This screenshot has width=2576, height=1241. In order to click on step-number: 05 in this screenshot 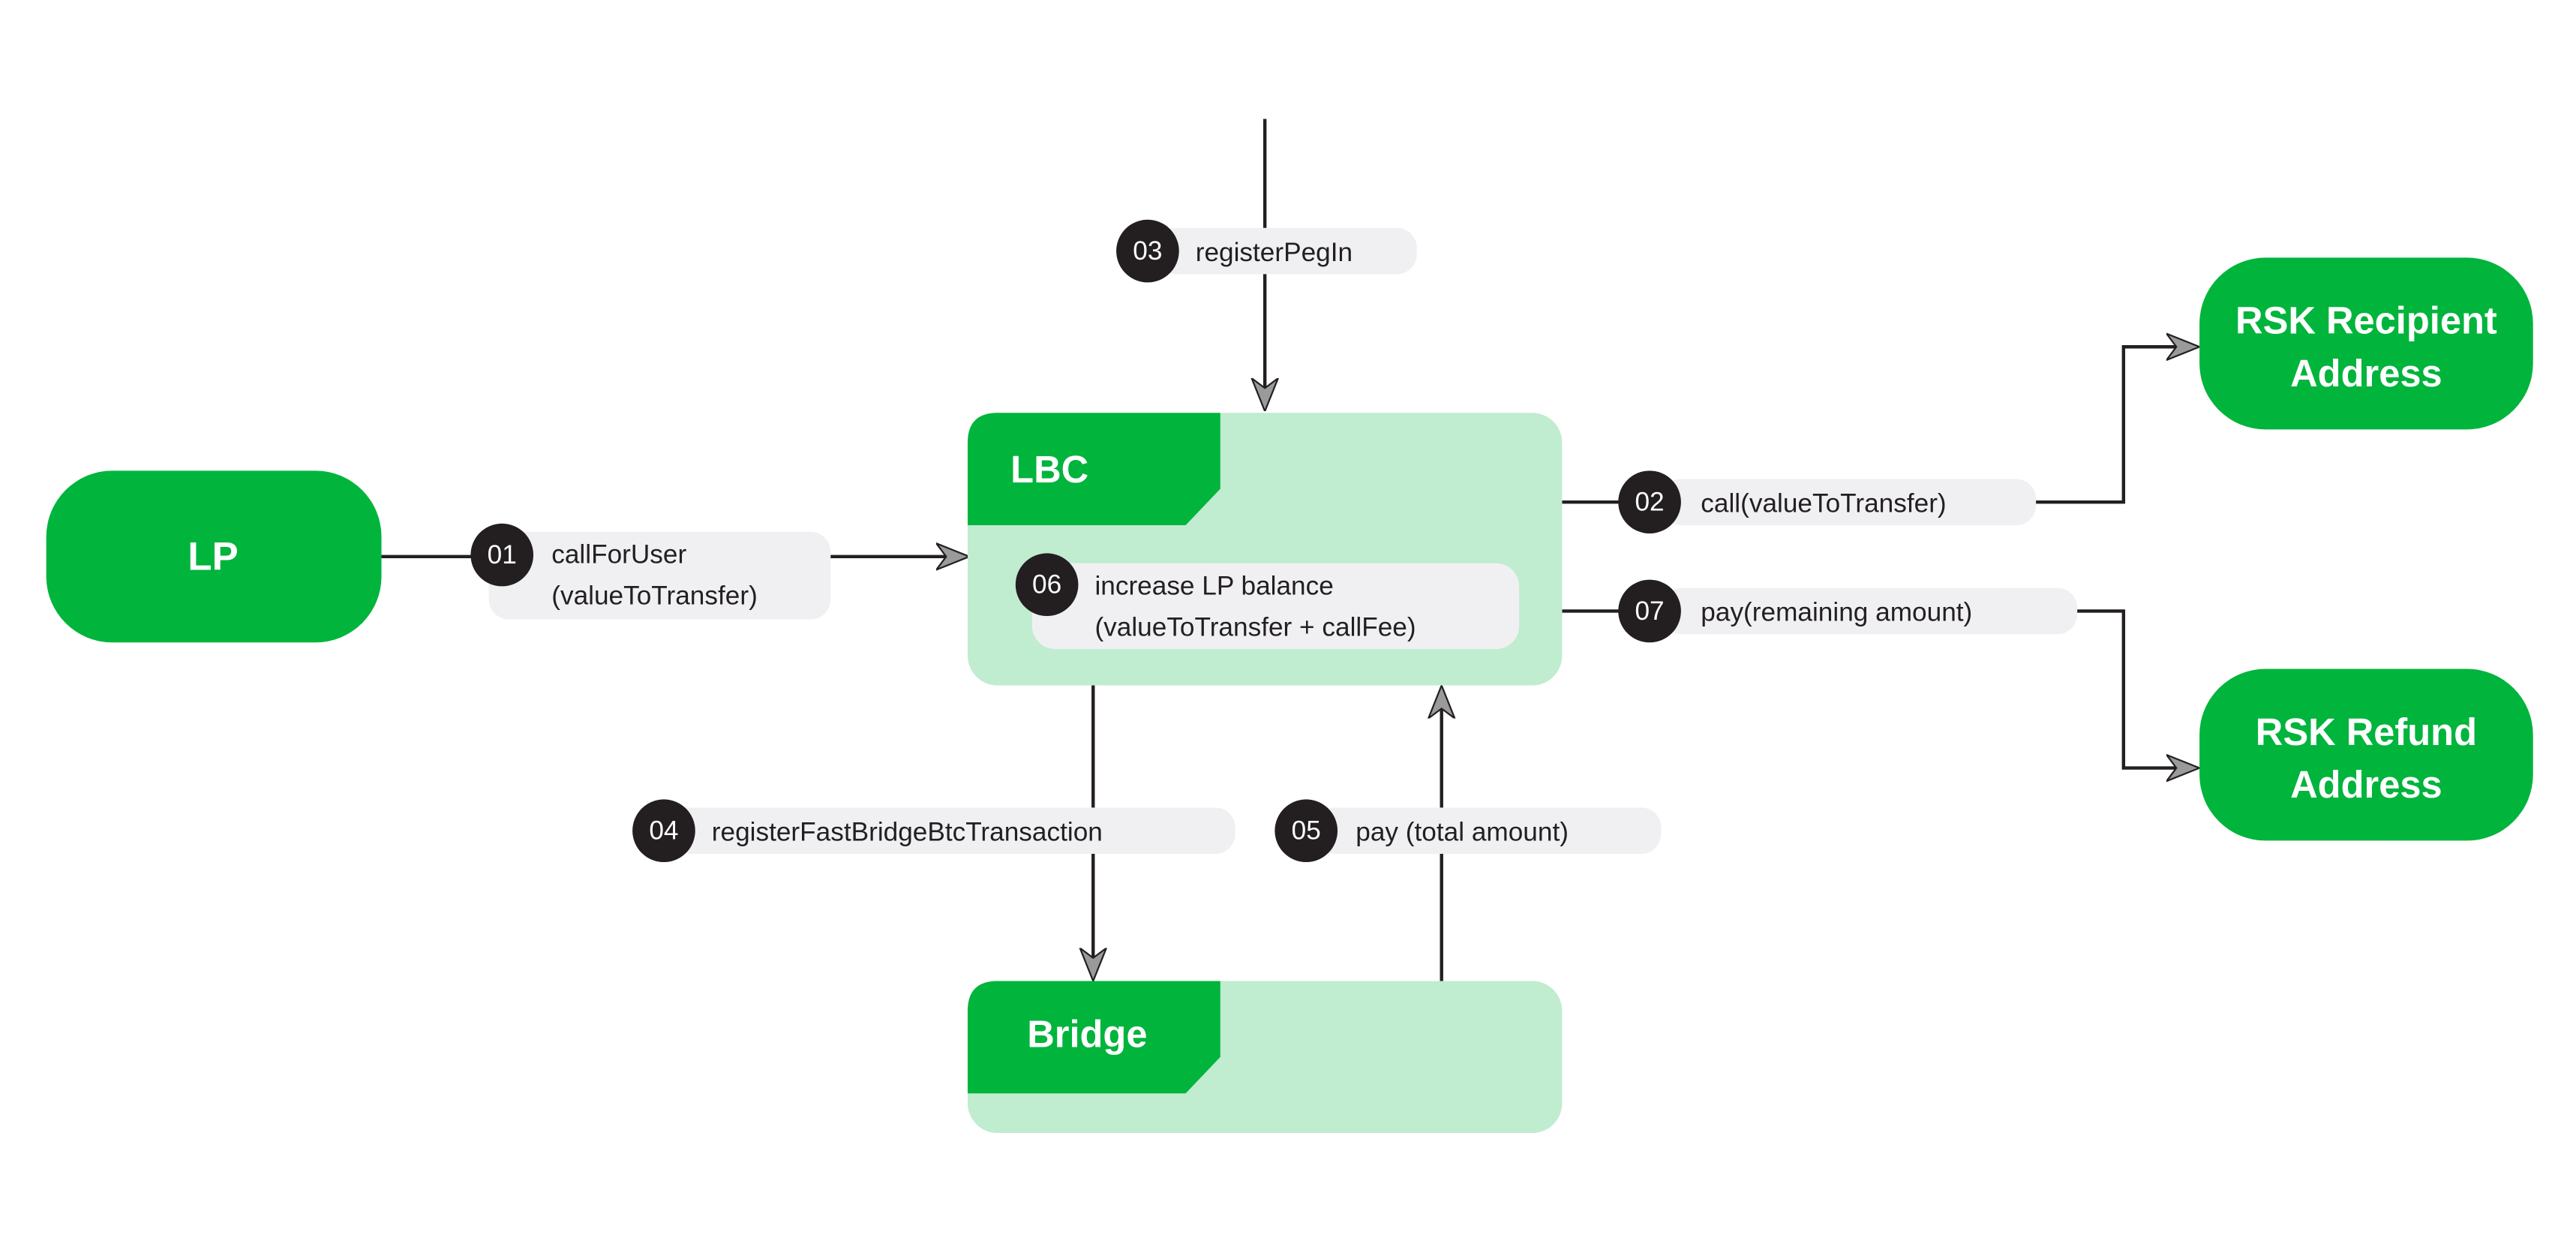, I will do `click(1306, 831)`.